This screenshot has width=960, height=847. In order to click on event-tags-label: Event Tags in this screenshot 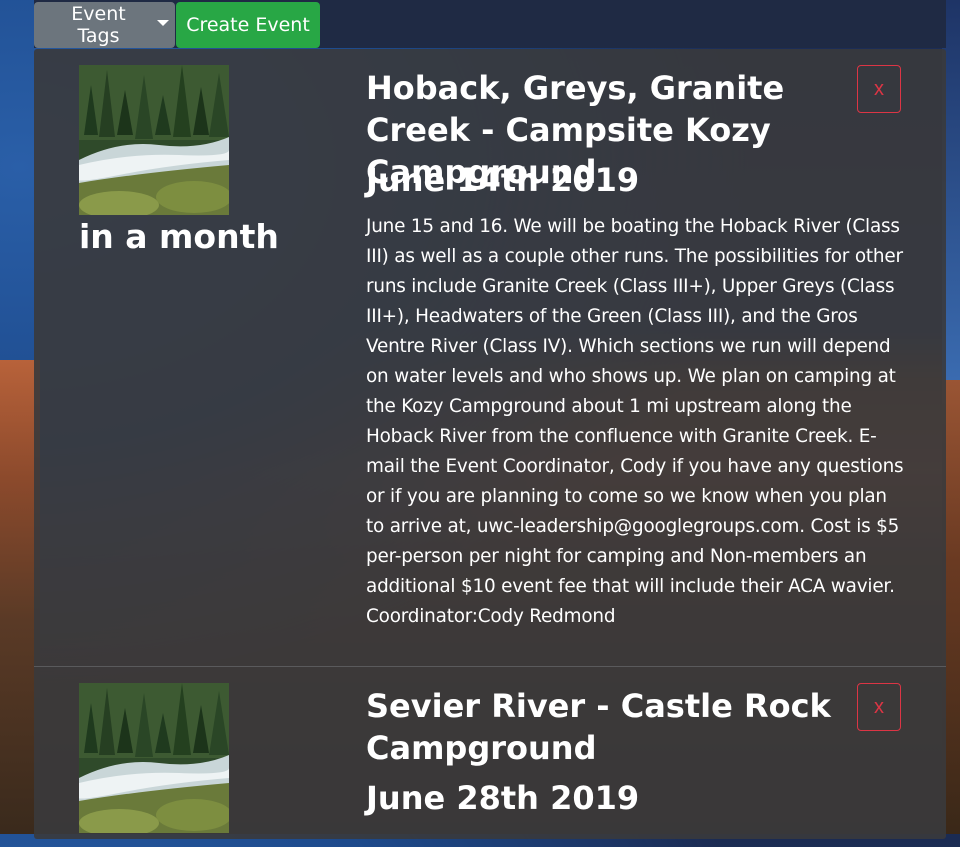, I will do `click(98, 25)`.